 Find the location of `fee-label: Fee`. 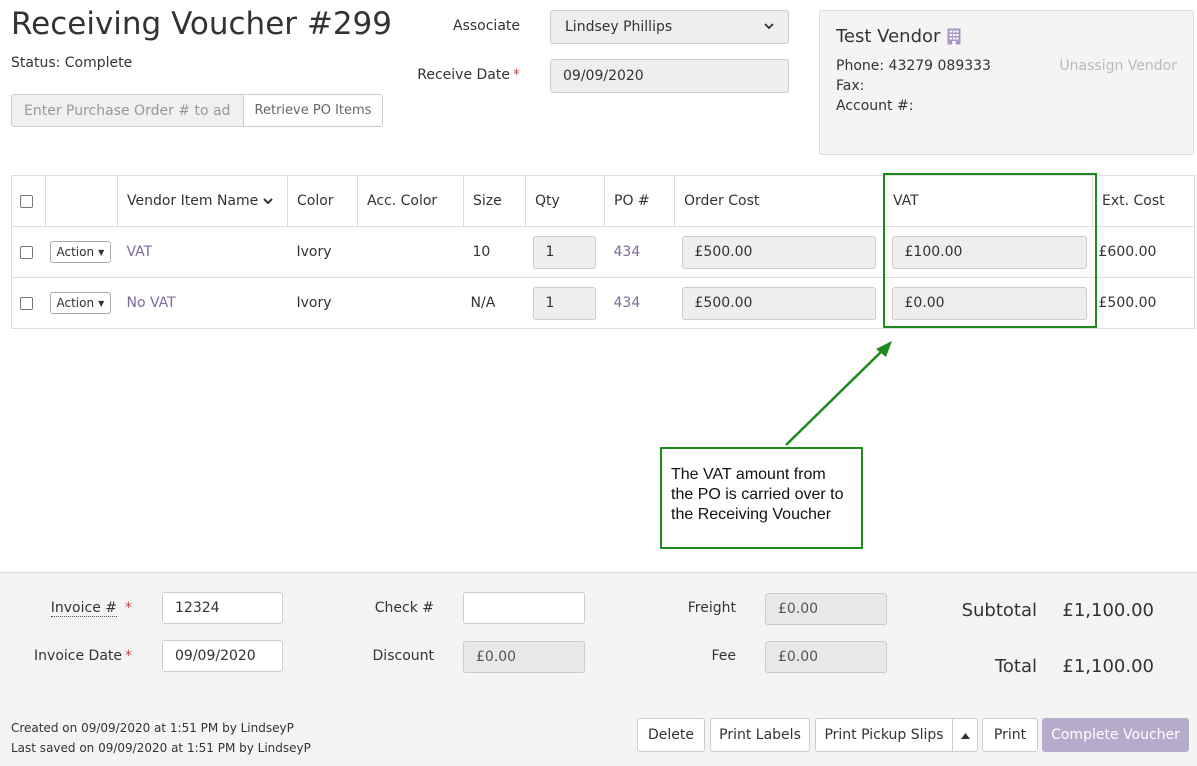

fee-label: Fee is located at coordinates (723, 656).